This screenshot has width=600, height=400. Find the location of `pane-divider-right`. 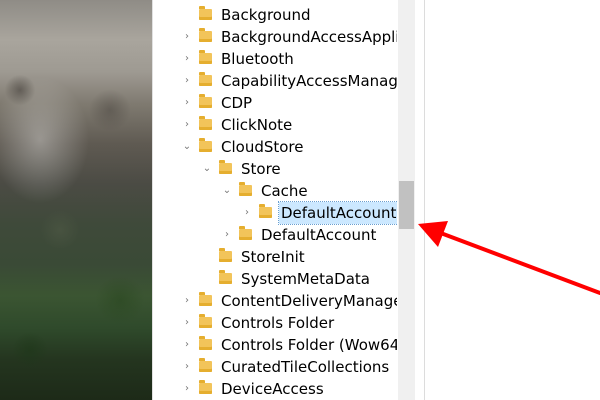

pane-divider-right is located at coordinates (424, 200).